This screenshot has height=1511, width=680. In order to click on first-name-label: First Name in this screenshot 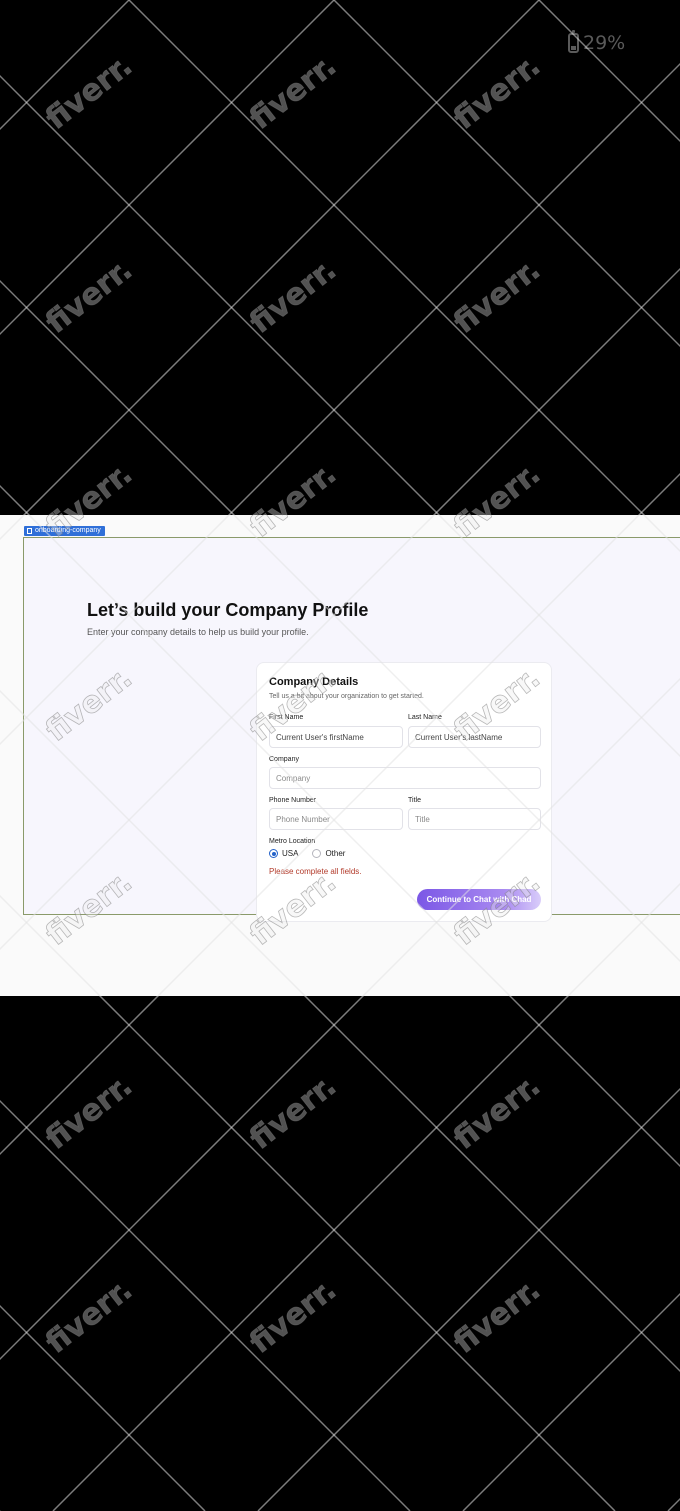, I will do `click(286, 717)`.